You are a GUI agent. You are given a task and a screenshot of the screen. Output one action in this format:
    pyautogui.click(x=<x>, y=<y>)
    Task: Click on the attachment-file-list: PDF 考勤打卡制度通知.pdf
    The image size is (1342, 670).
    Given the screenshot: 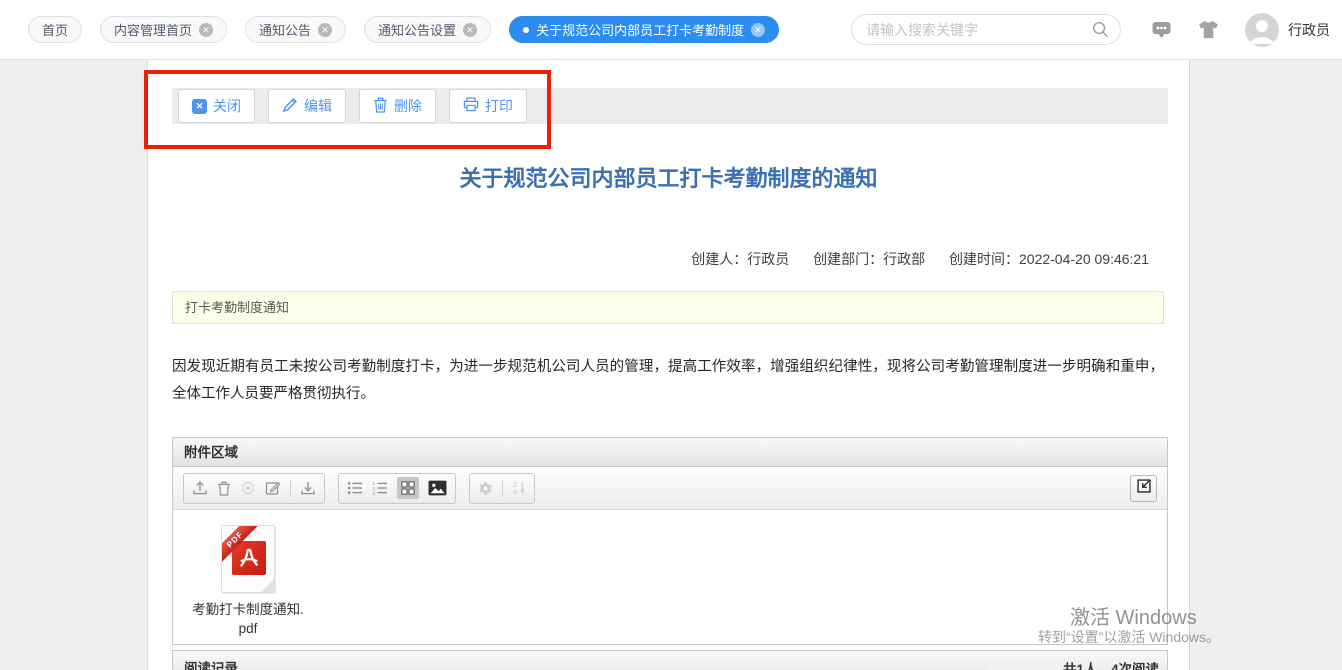 What is the action you would take?
    pyautogui.click(x=670, y=577)
    